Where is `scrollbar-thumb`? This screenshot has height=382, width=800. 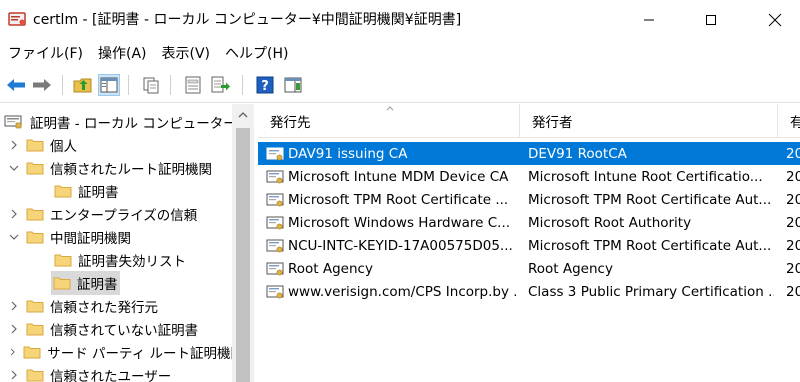
scrollbar-thumb is located at coordinates (243, 255).